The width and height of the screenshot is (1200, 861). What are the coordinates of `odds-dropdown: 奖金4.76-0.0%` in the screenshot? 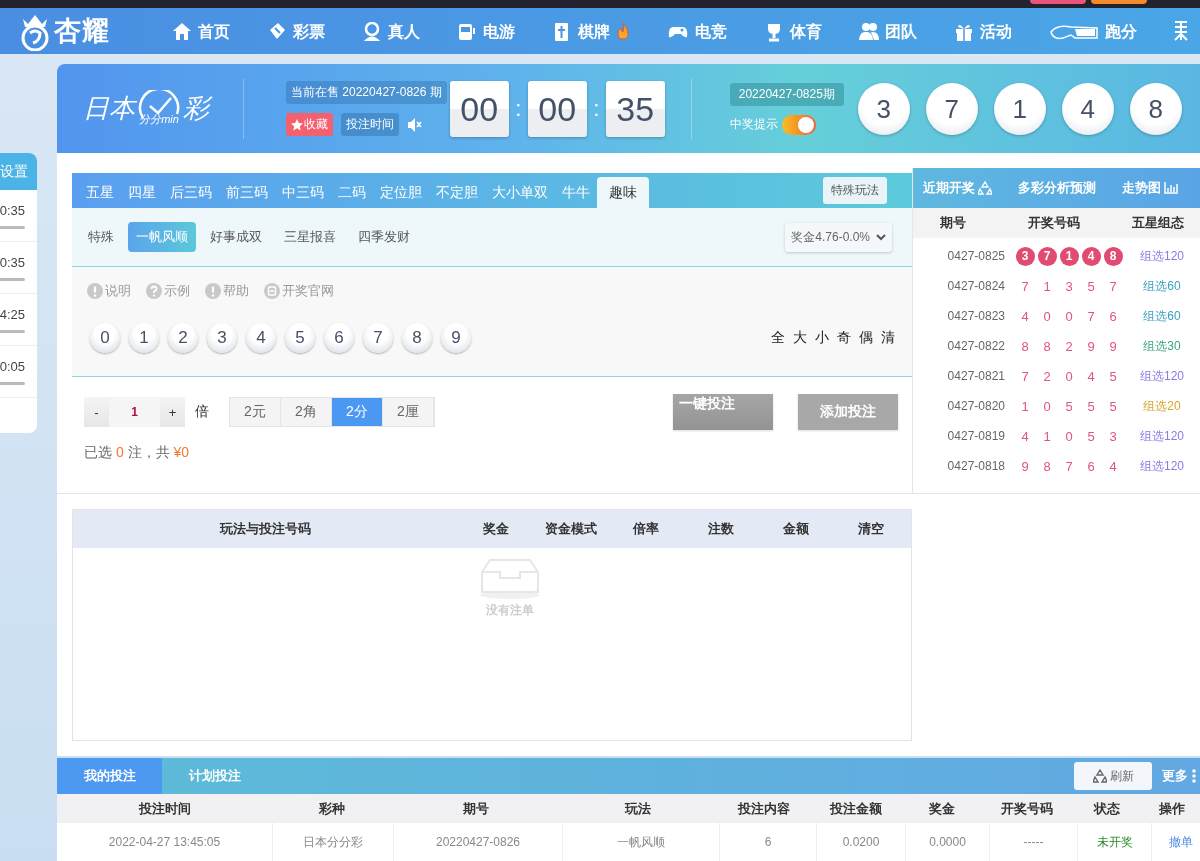 It's located at (838, 237).